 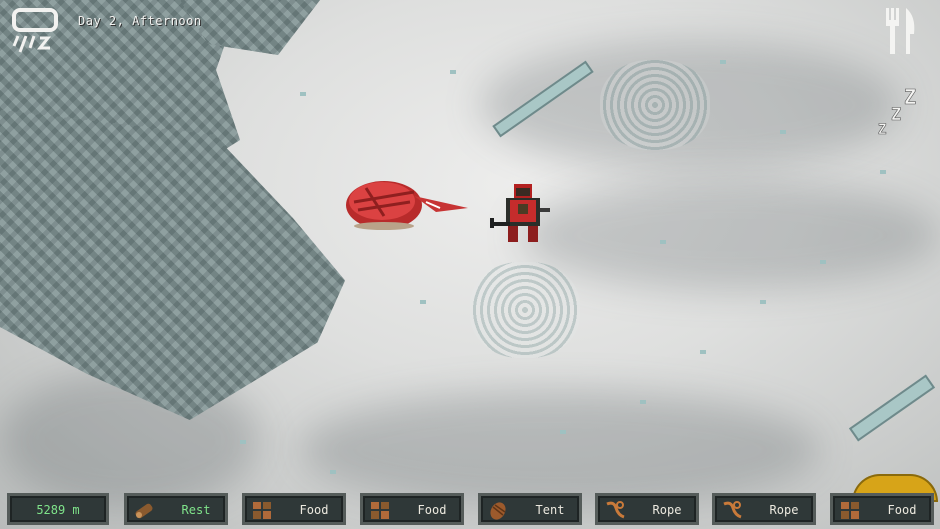 What do you see at coordinates (196, 510) in the screenshot?
I see `slot-label: Rest` at bounding box center [196, 510].